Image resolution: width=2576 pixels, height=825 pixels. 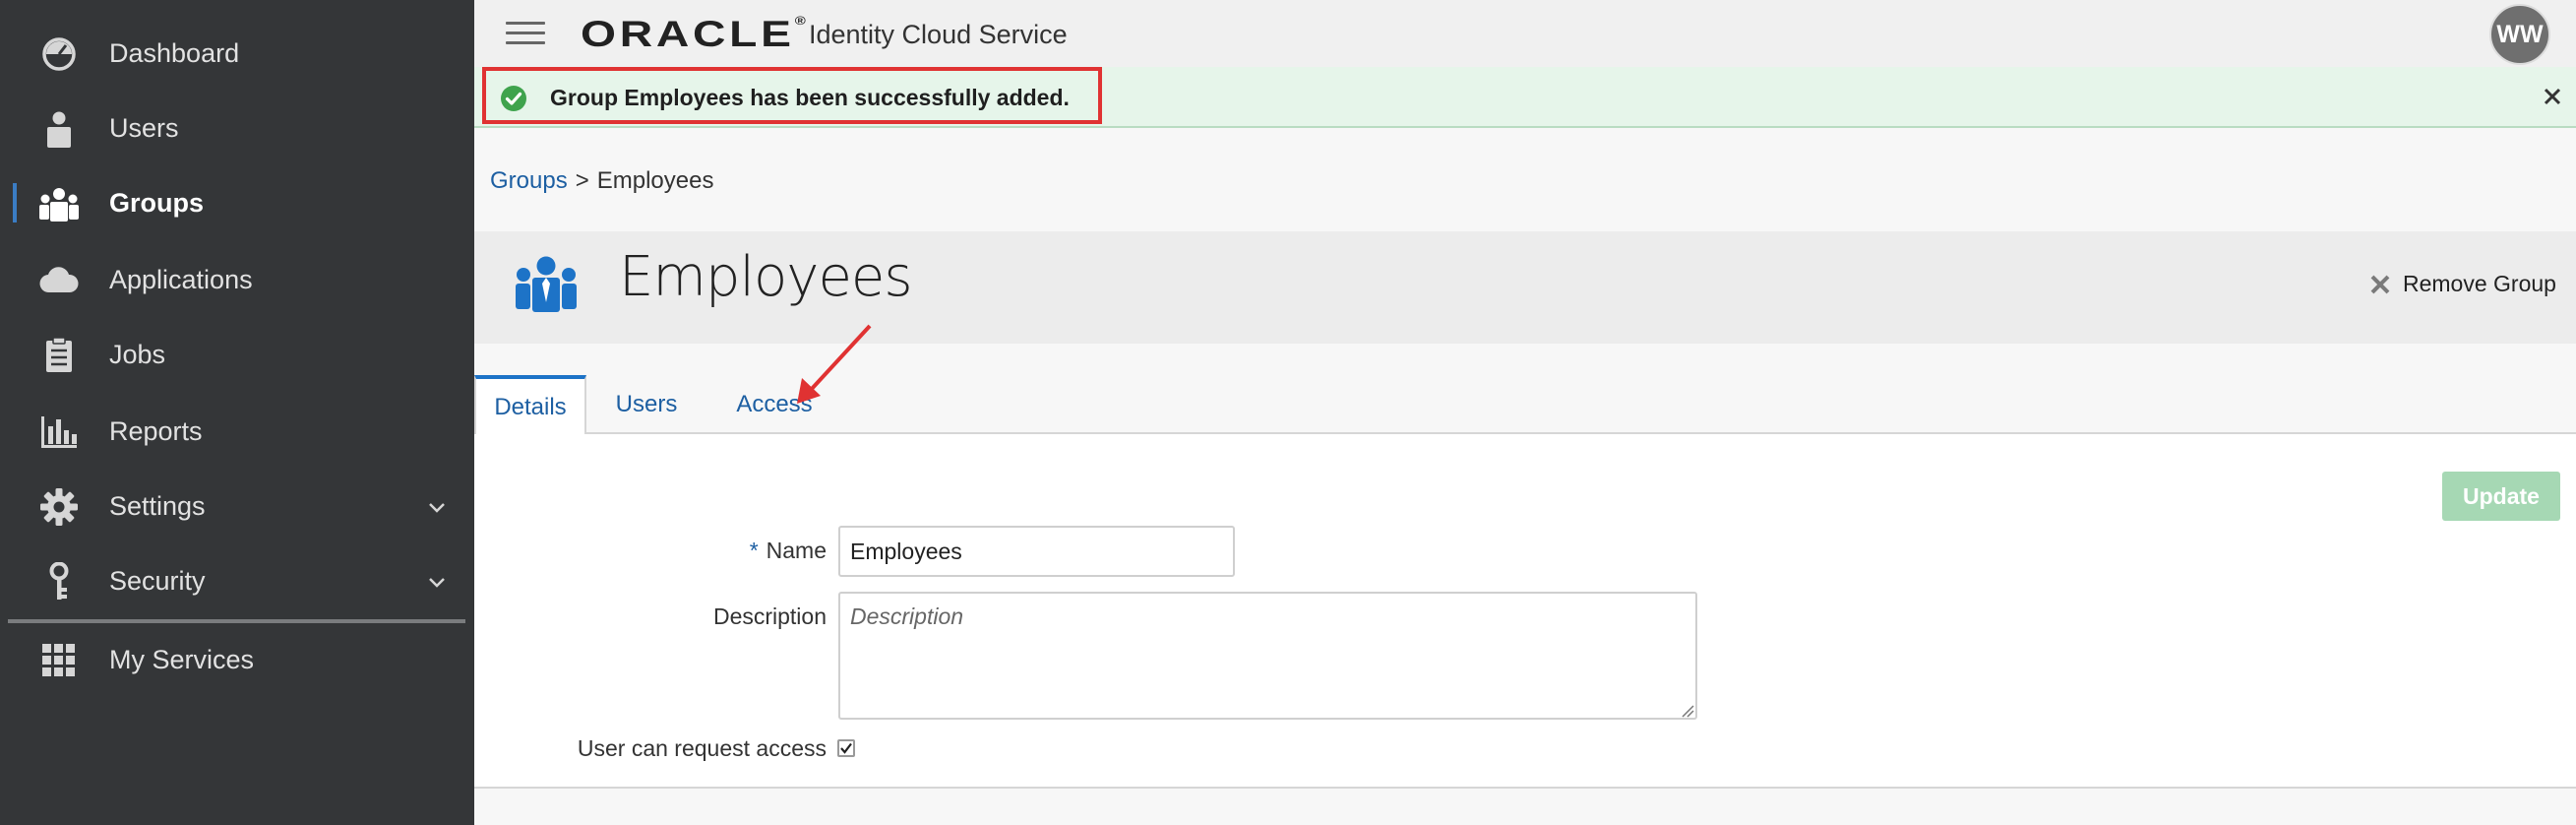 What do you see at coordinates (59, 280) in the screenshot?
I see `cloud-icon` at bounding box center [59, 280].